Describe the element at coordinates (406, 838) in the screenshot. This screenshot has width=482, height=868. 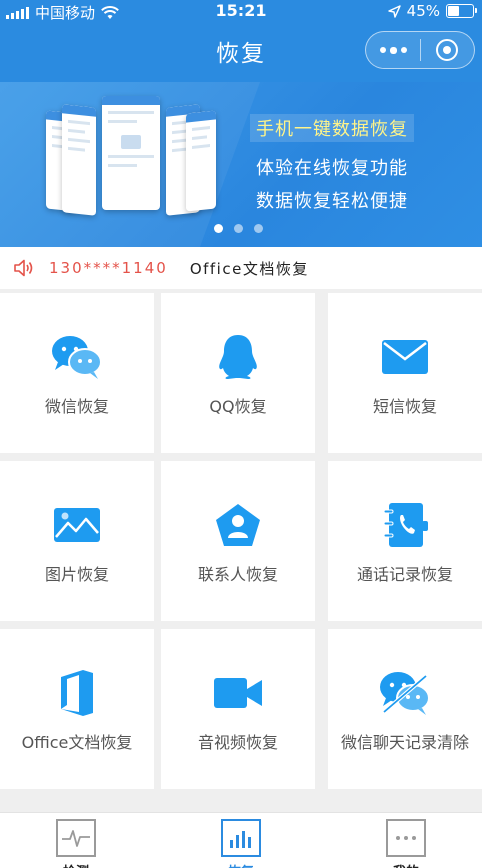
I see `ellipsis-icon` at that location.